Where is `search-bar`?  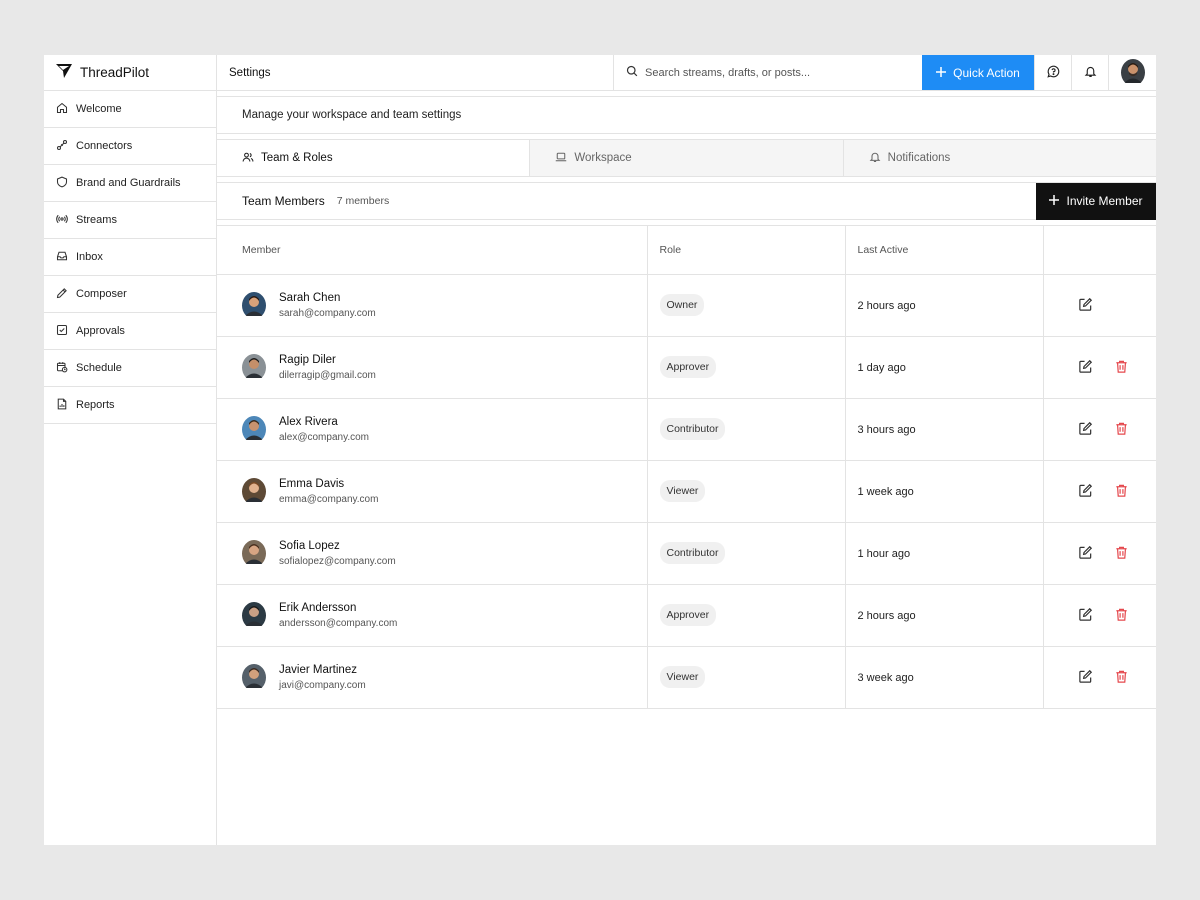
search-bar is located at coordinates (767, 72).